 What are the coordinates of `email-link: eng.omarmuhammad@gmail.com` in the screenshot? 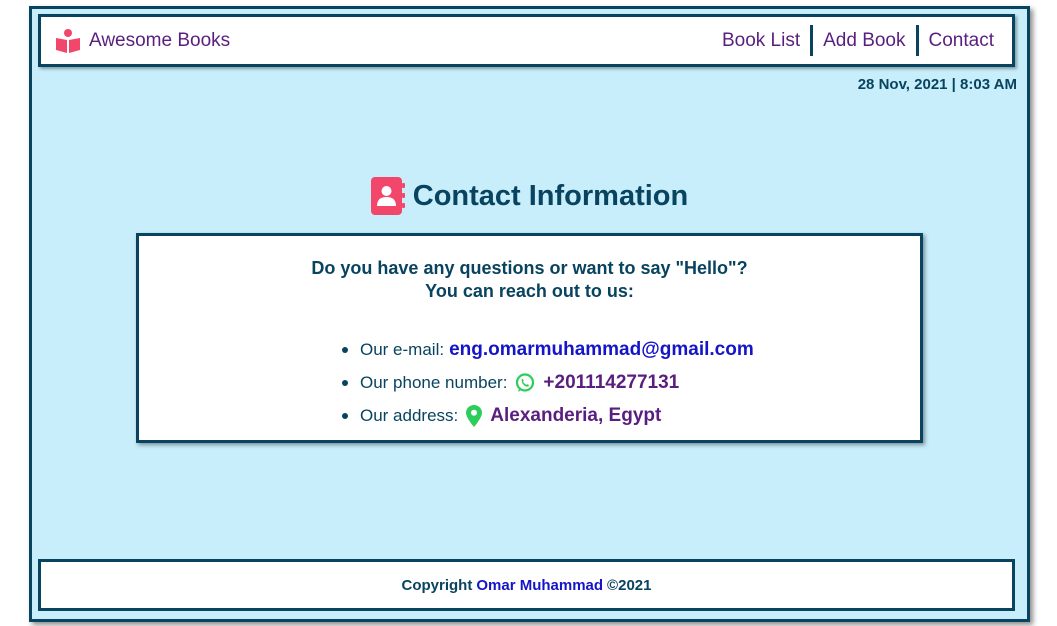 It's located at (601, 350).